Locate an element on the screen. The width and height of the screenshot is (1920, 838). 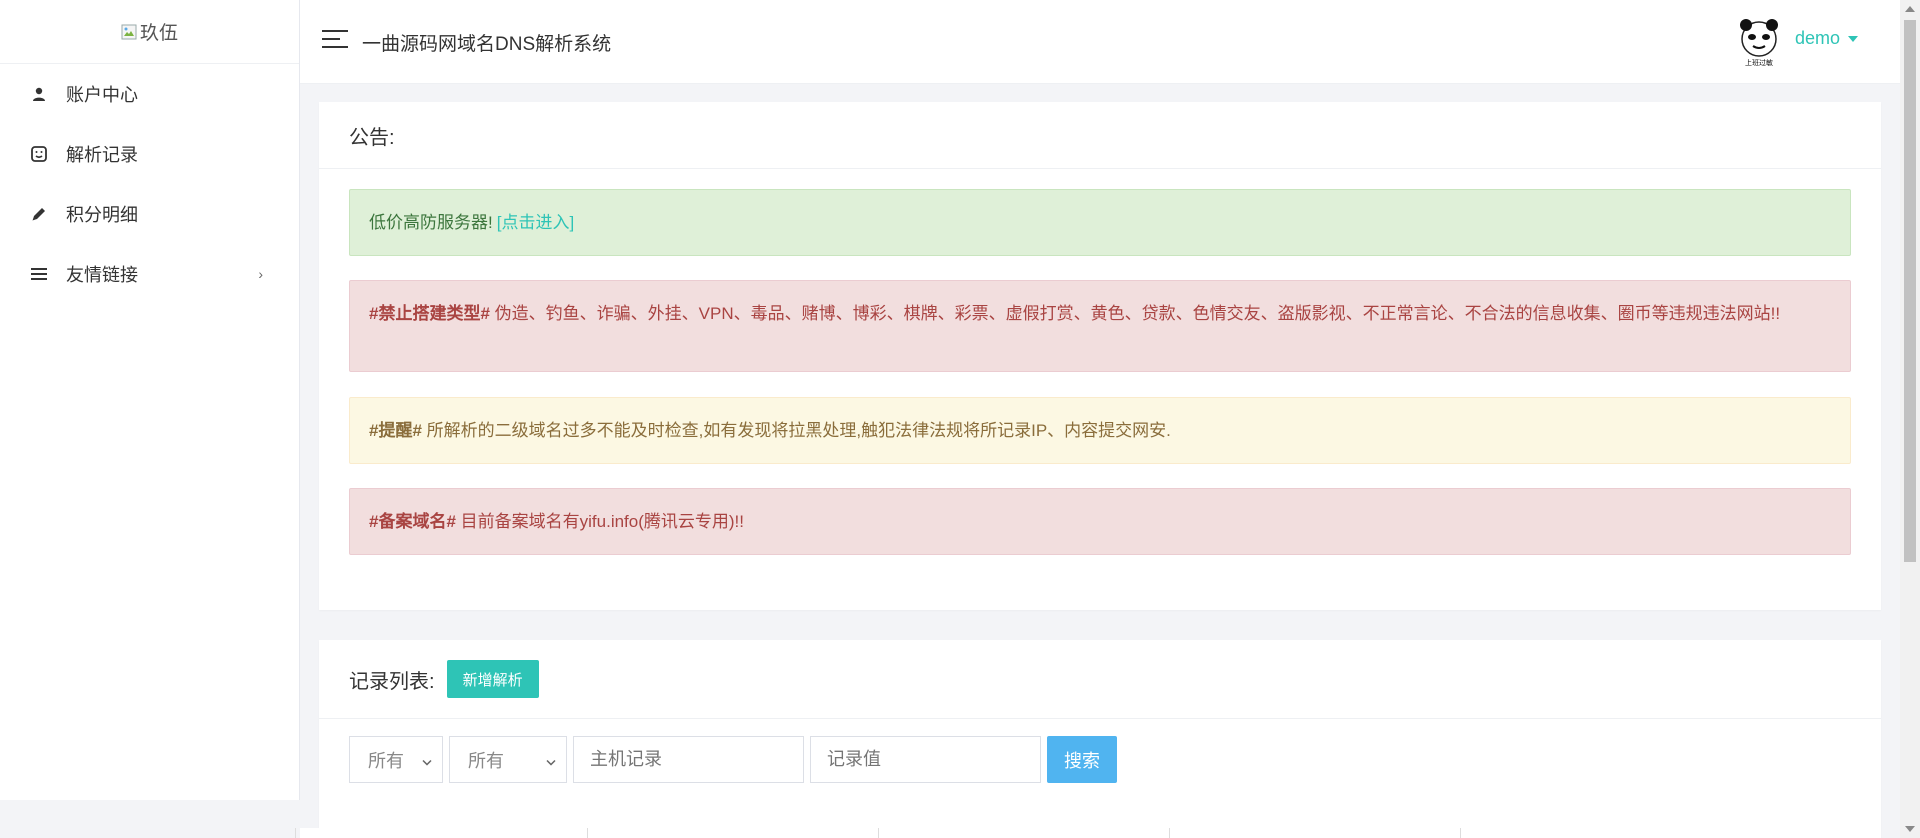
site-title: 一曲源码网域名DNS解析系统 is located at coordinates (487, 44).